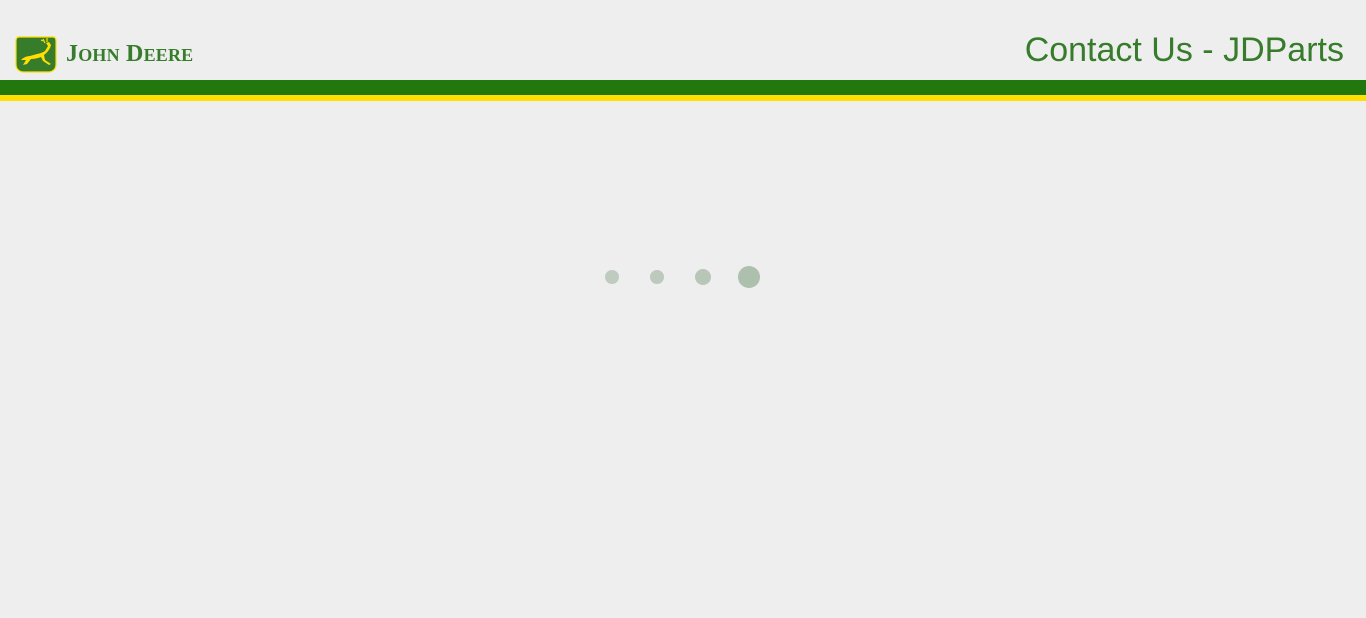  I want to click on header: JOHN DEERE Contact Us - JDParts, so click(683, 40).